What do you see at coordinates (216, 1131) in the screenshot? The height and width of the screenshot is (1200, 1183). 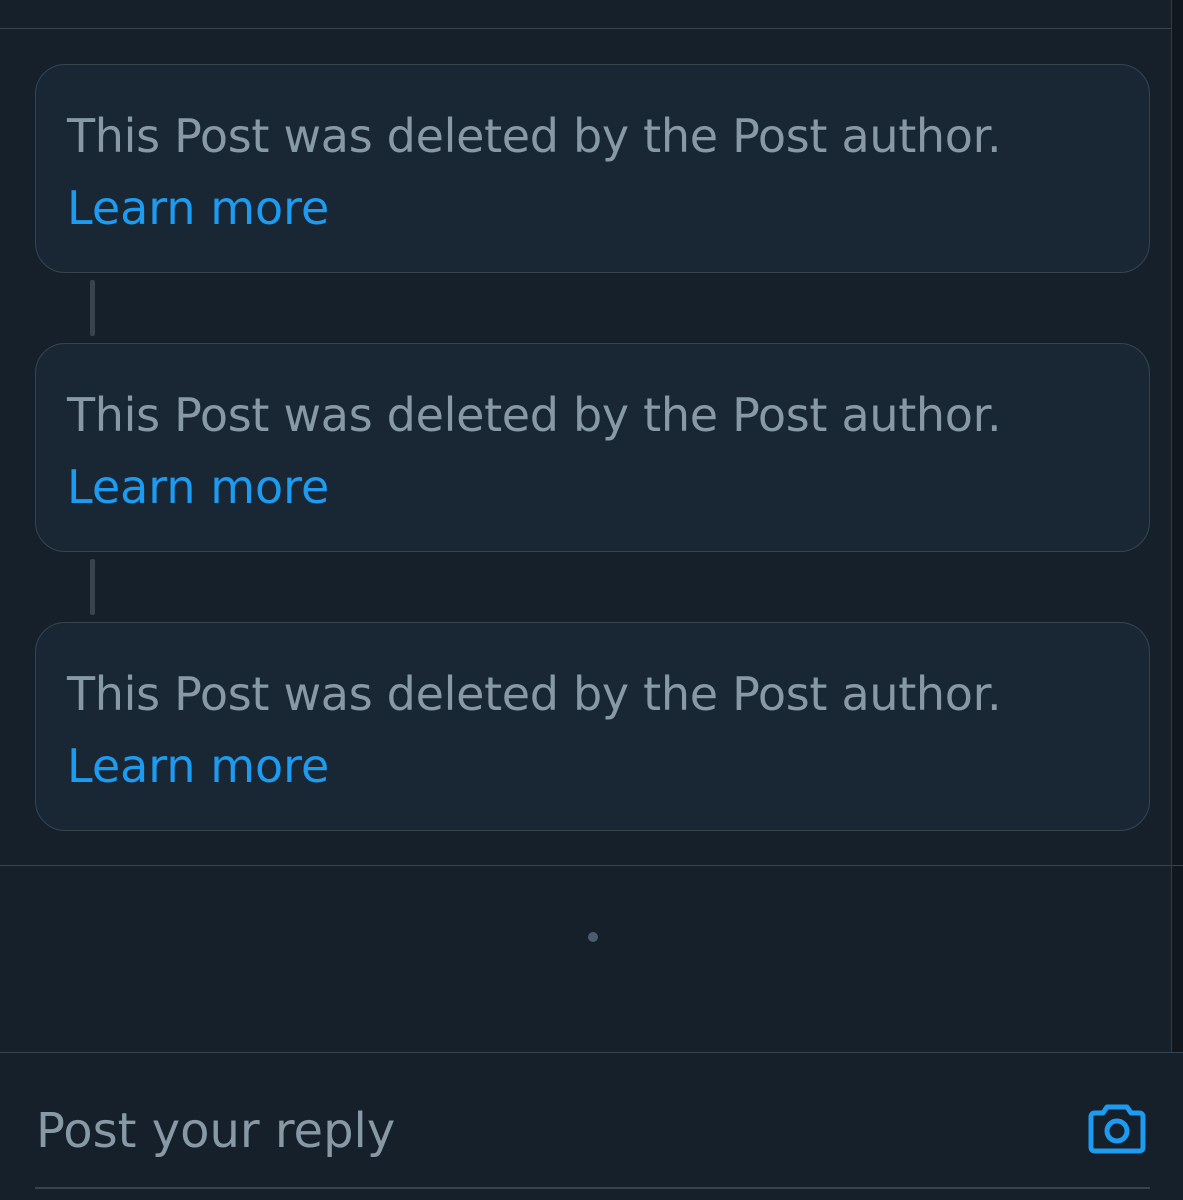 I see `reply-placeholder: Post your reply` at bounding box center [216, 1131].